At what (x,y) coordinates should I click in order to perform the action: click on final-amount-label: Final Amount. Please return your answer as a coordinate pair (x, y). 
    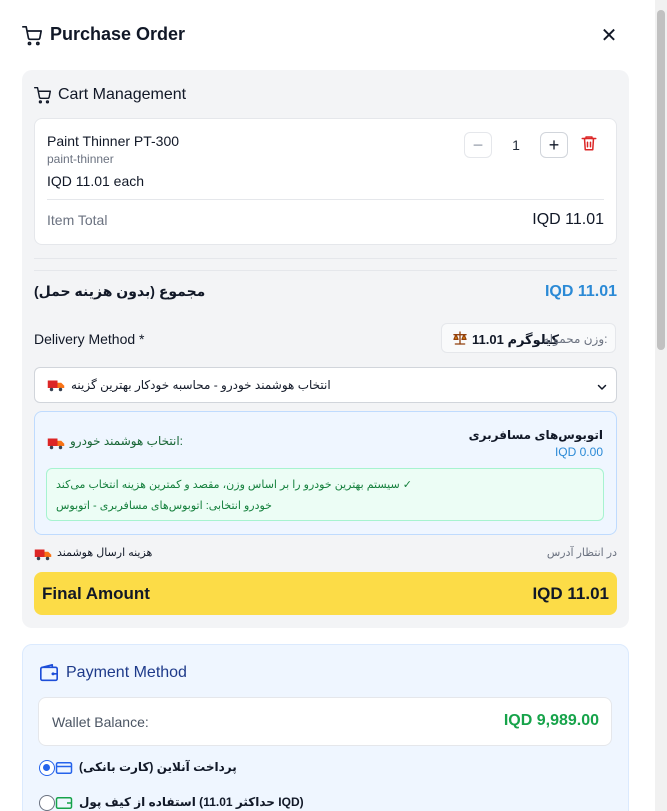
    Looking at the image, I should click on (96, 593).